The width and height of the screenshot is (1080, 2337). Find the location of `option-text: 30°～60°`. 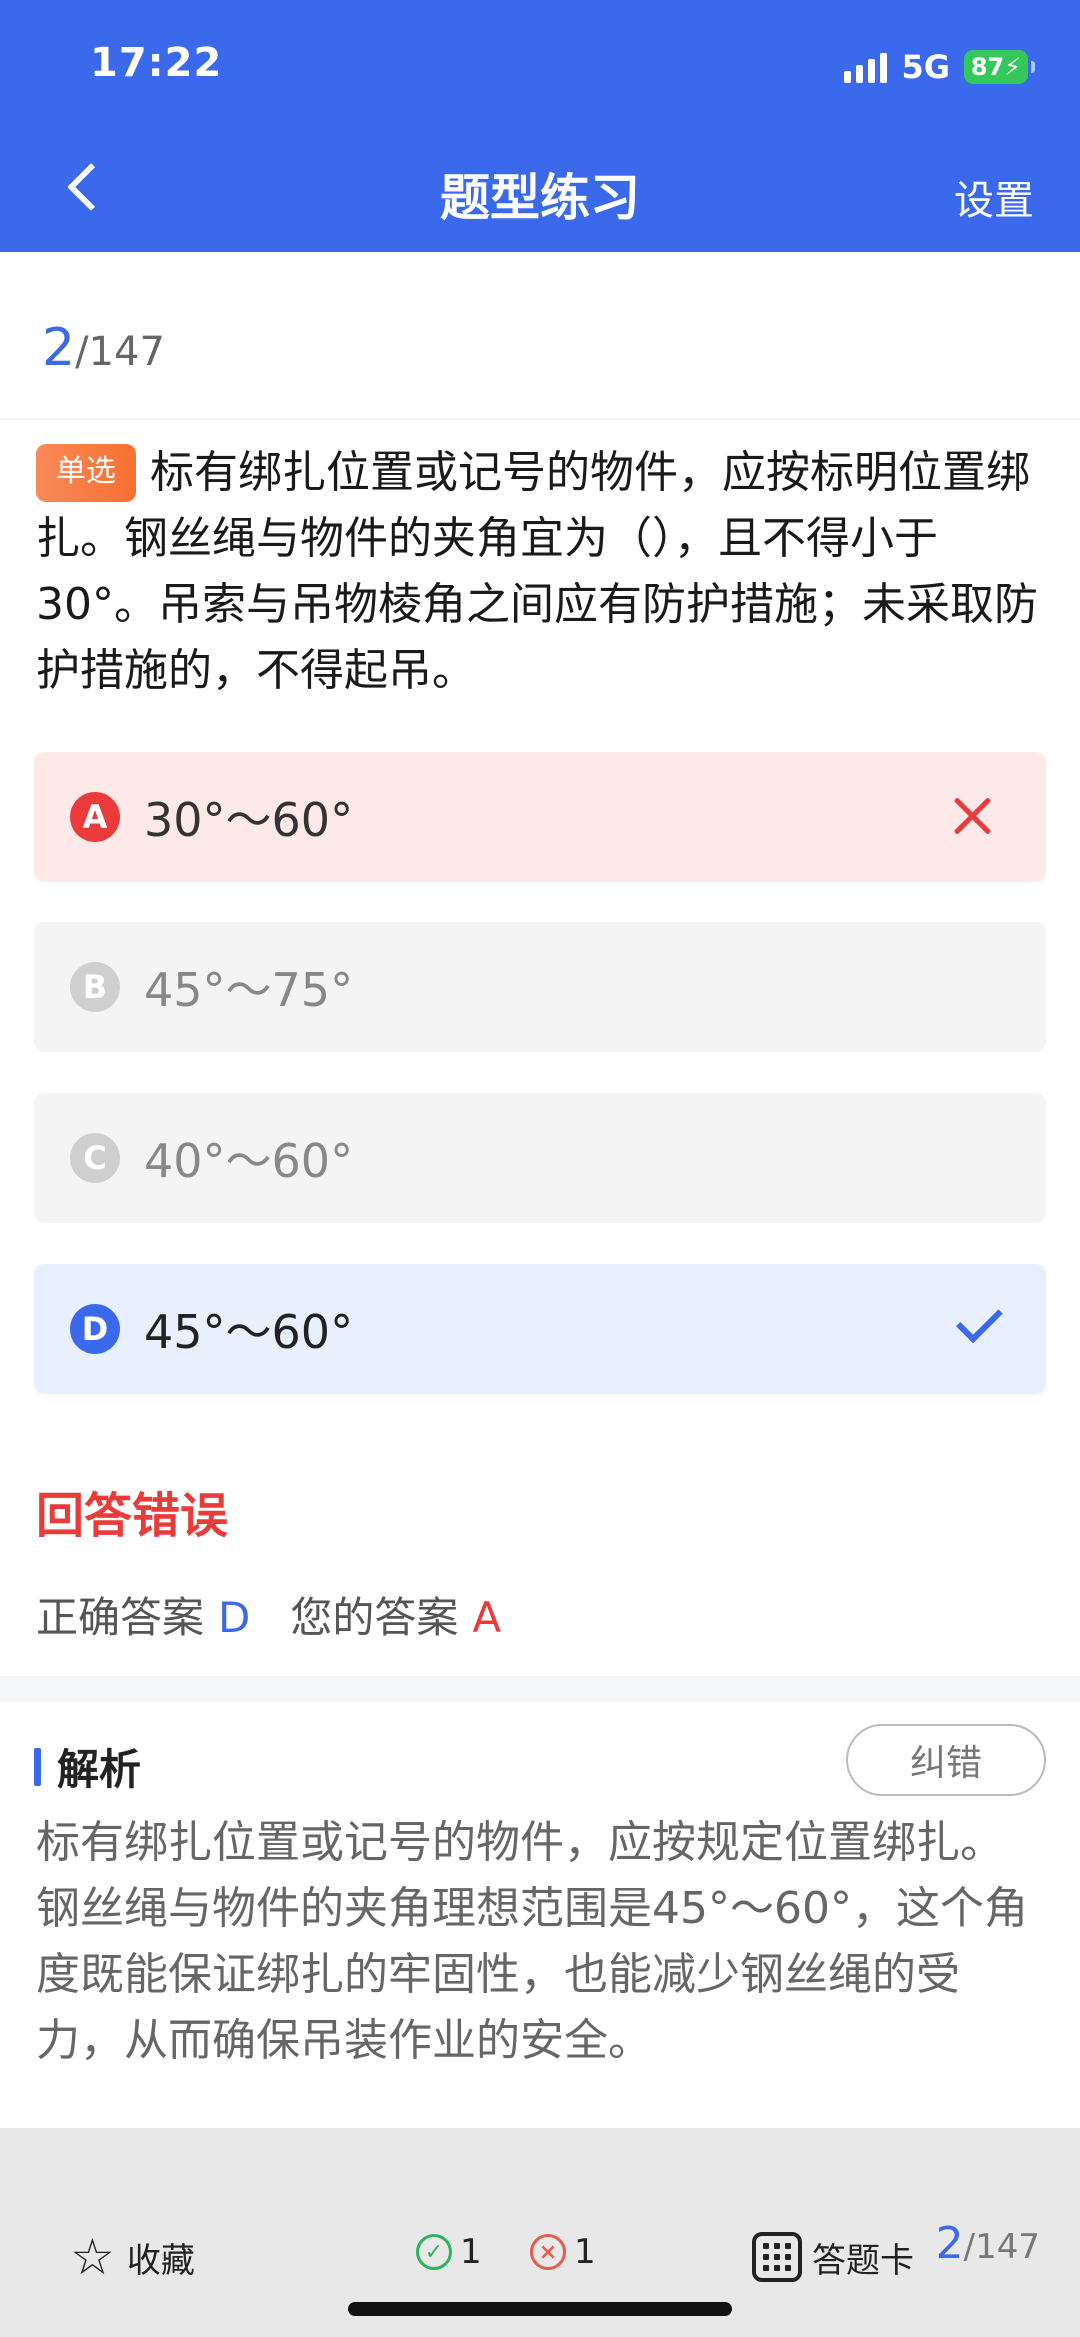

option-text: 30°～60° is located at coordinates (249, 820).